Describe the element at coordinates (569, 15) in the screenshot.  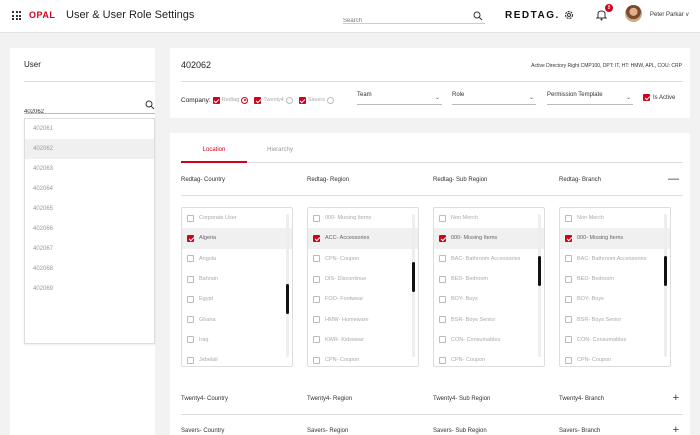
I see `gear-icon` at that location.